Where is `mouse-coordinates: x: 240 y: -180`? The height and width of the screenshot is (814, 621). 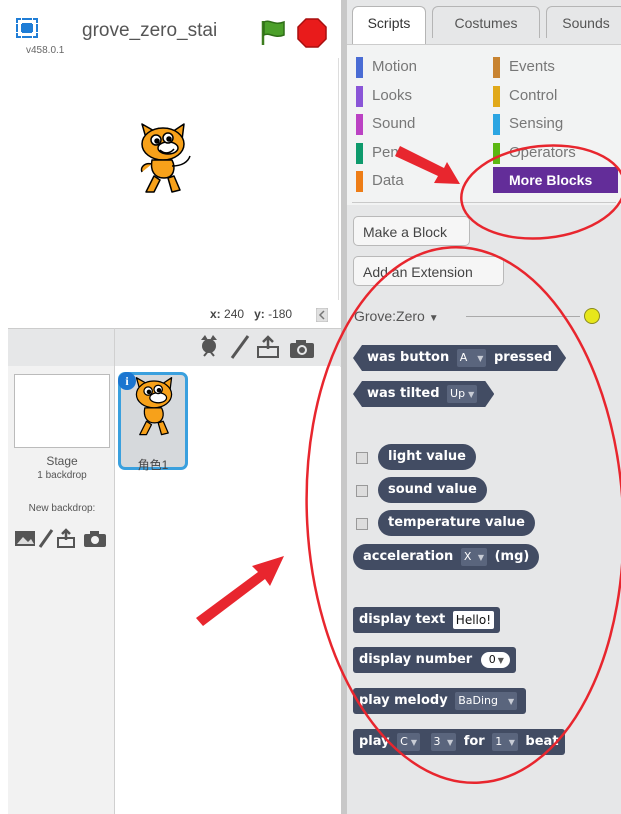 mouse-coordinates: x: 240 y: -180 is located at coordinates (251, 314).